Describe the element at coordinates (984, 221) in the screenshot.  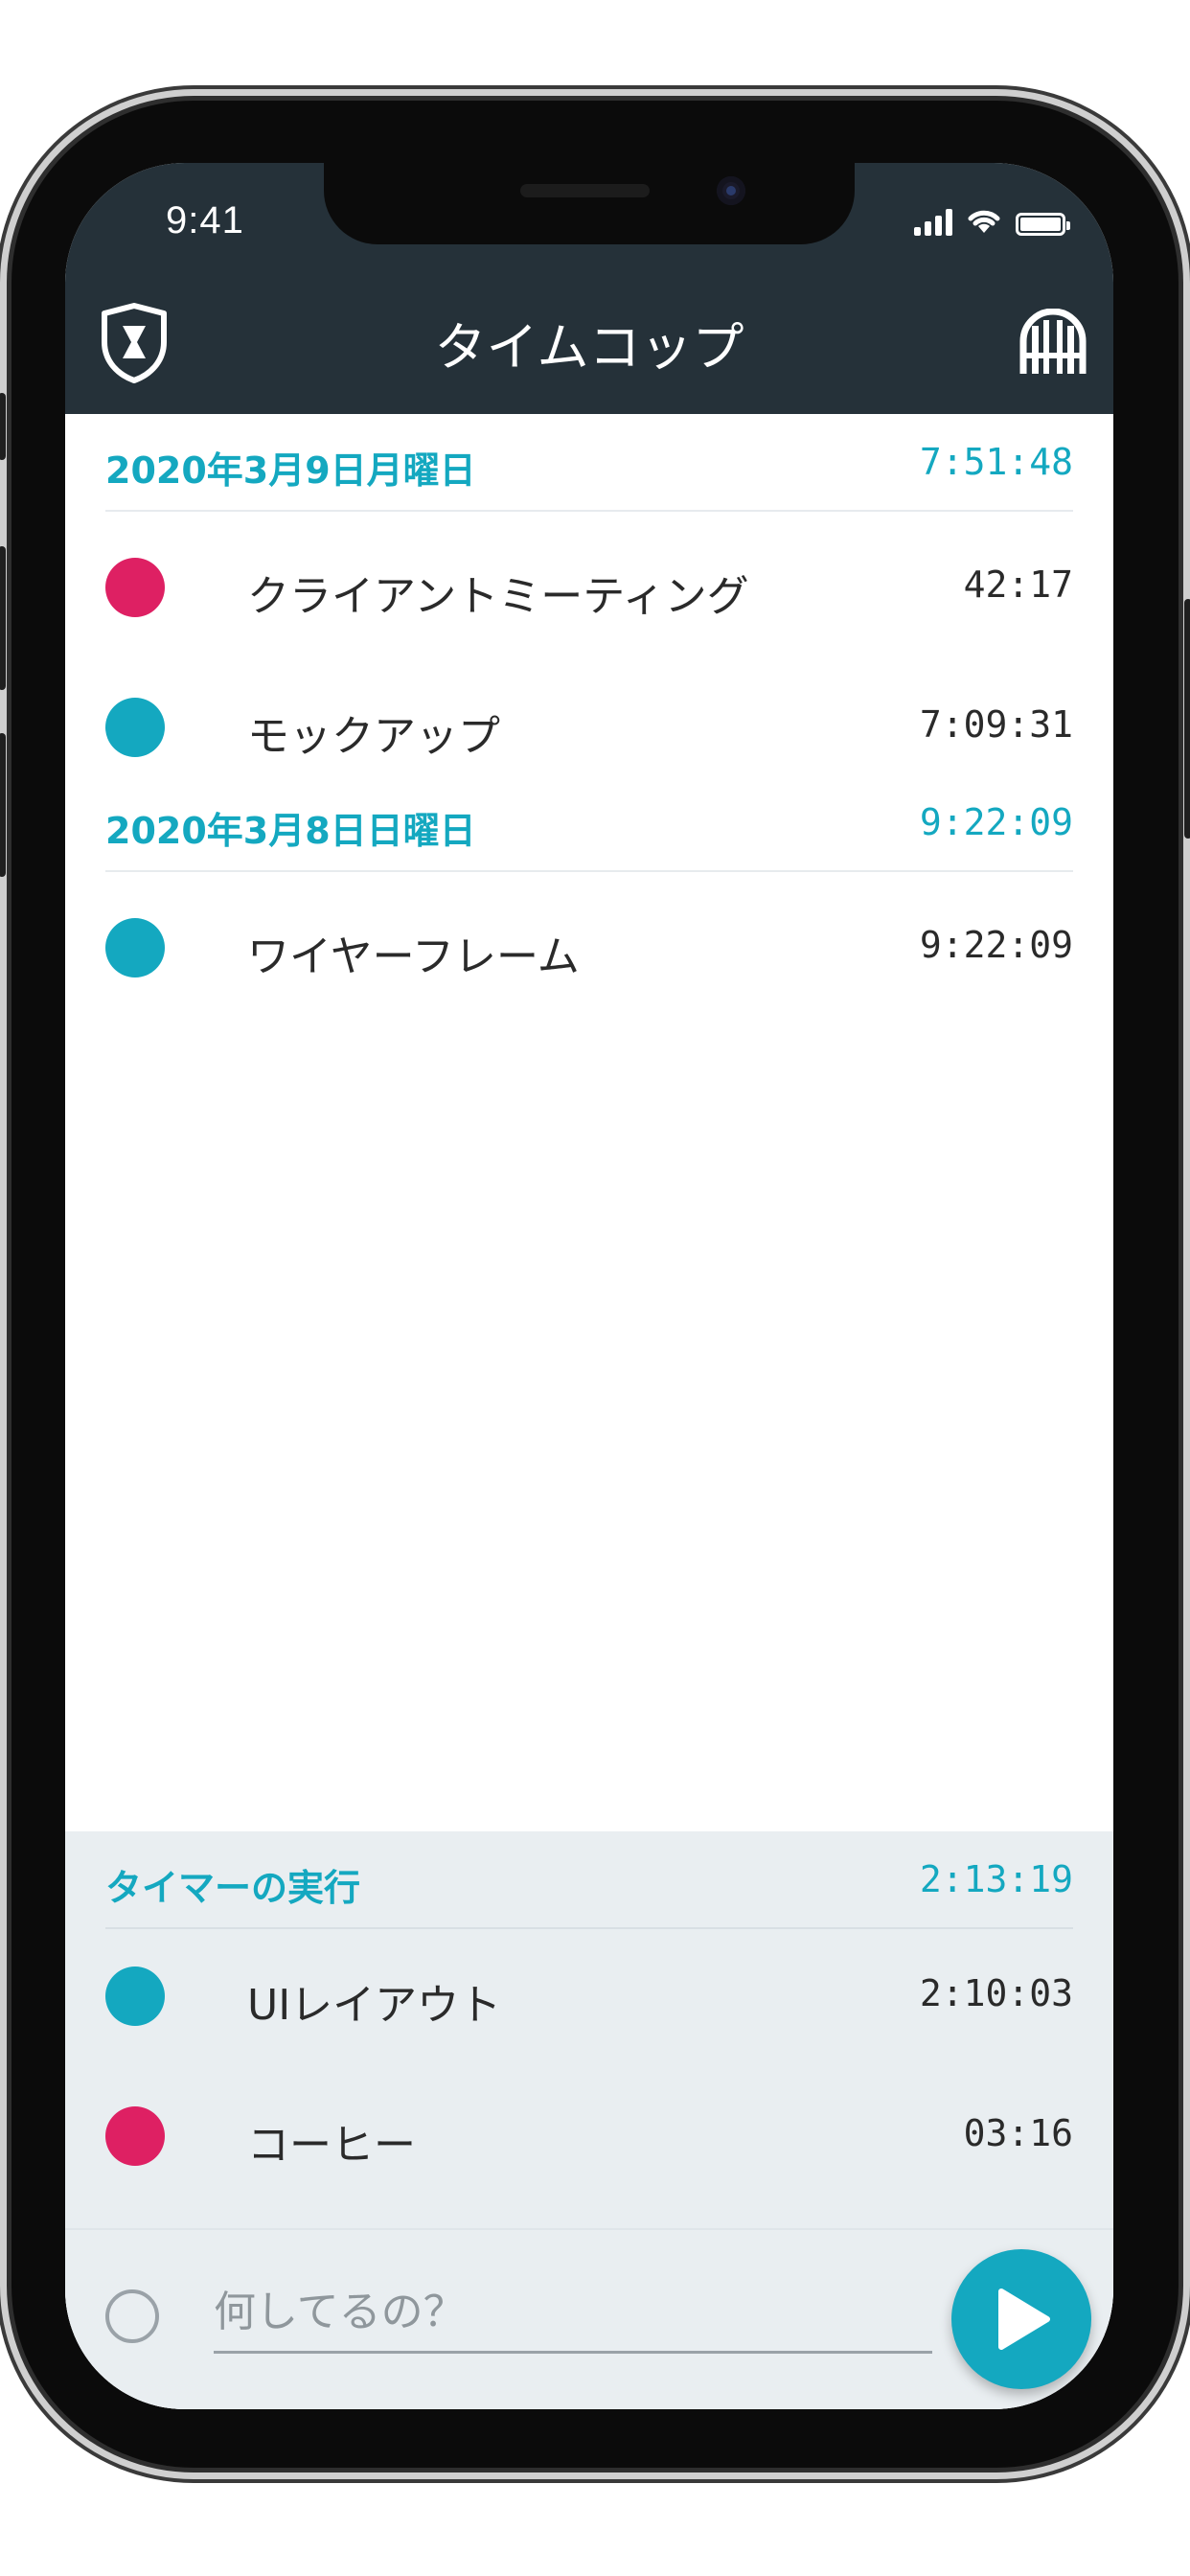
I see `wifi-icon` at that location.